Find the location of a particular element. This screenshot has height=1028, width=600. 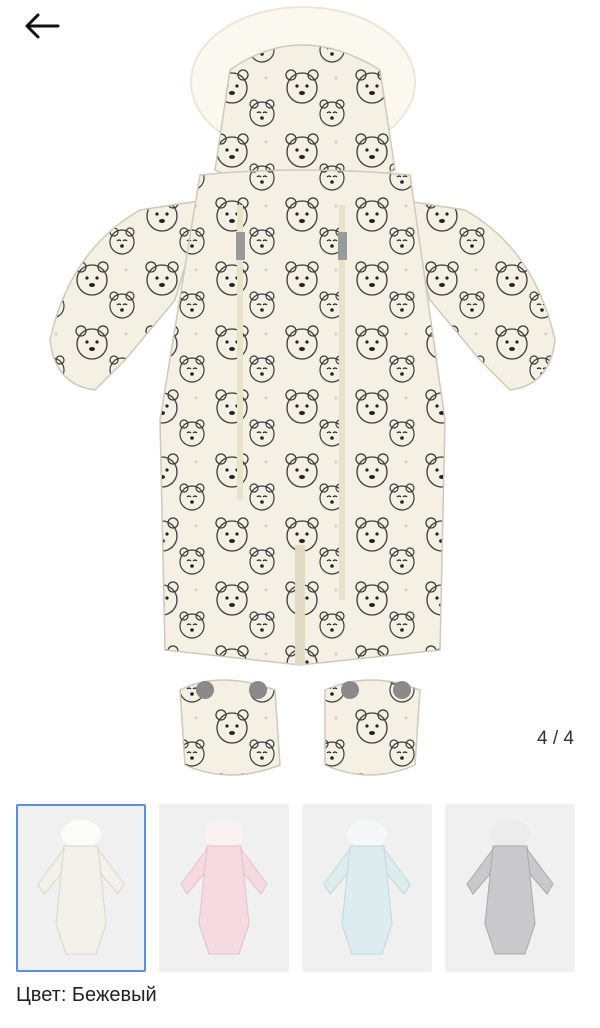

thumb-pink is located at coordinates (224, 888).